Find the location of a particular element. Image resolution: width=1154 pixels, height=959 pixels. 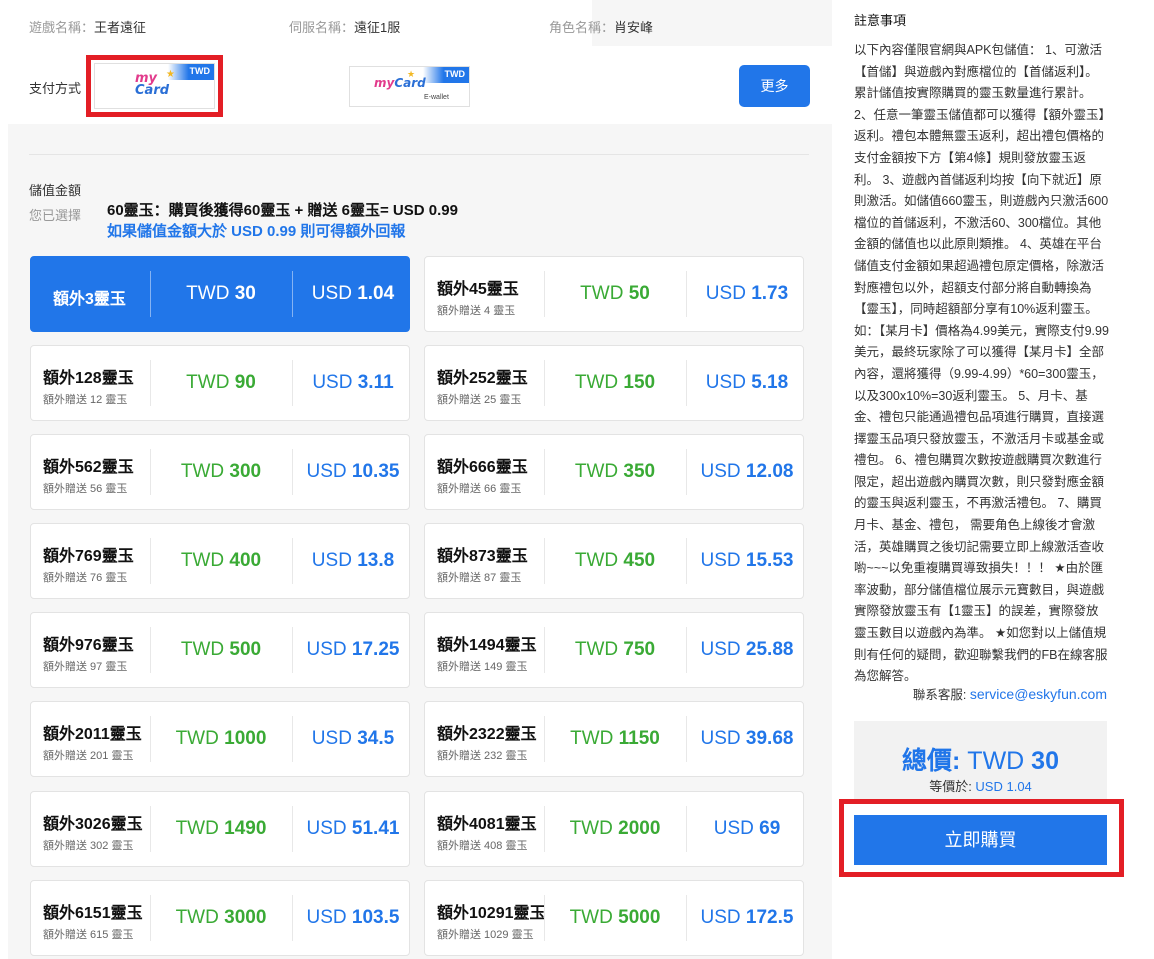

amount-option: 額外3靈玉 TWD 30 USD 1.04 is located at coordinates (220, 294).